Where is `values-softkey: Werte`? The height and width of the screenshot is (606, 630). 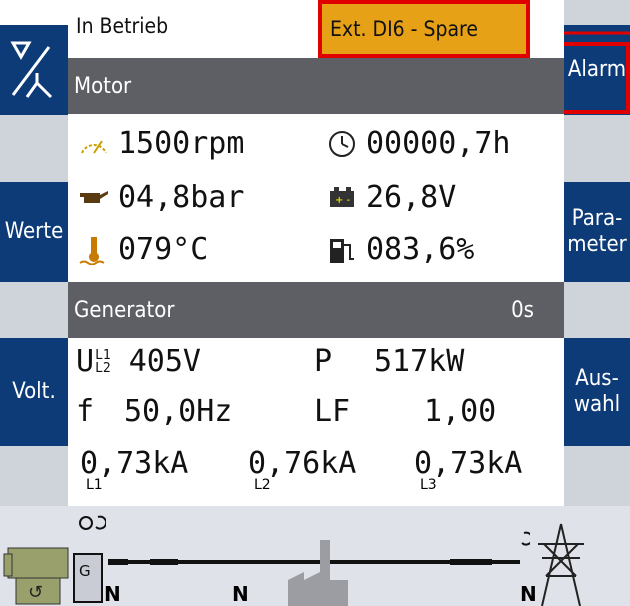 values-softkey: Werte is located at coordinates (34, 232).